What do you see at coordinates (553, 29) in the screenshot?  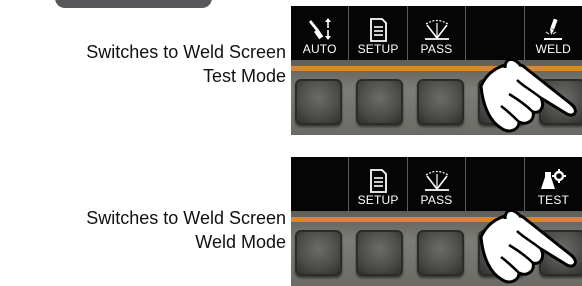 I see `weld-torch-icon` at bounding box center [553, 29].